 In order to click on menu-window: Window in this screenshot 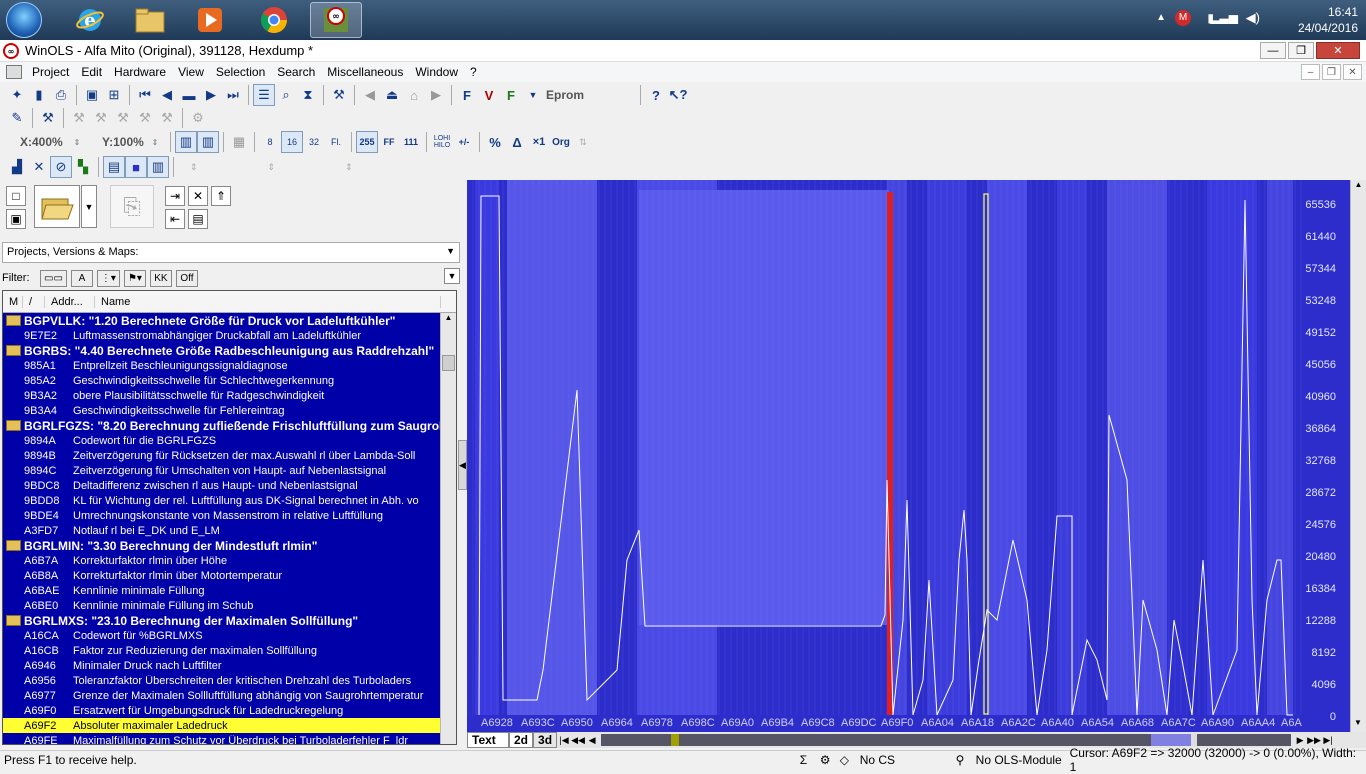, I will do `click(436, 72)`.